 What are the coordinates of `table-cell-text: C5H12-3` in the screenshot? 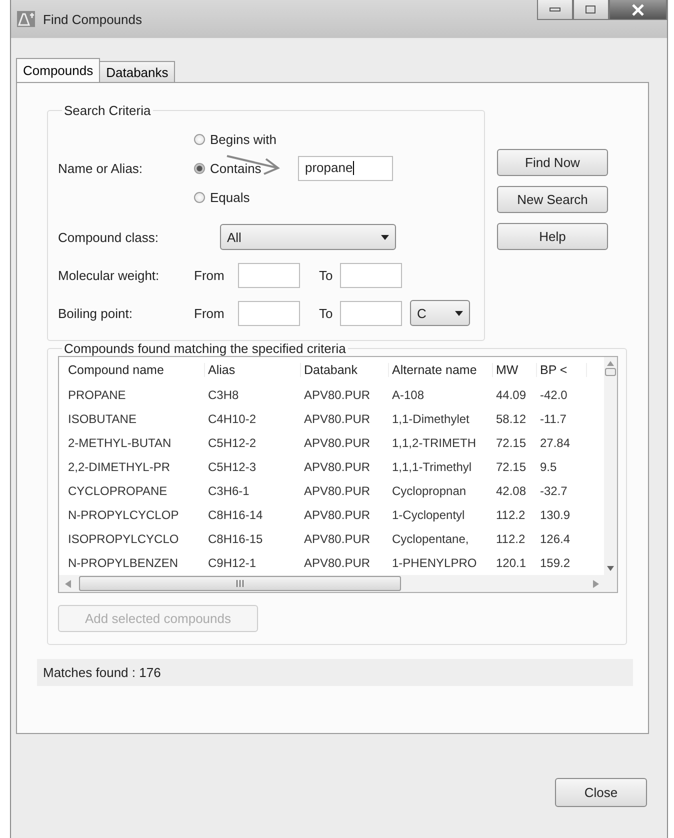 It's located at (232, 467).